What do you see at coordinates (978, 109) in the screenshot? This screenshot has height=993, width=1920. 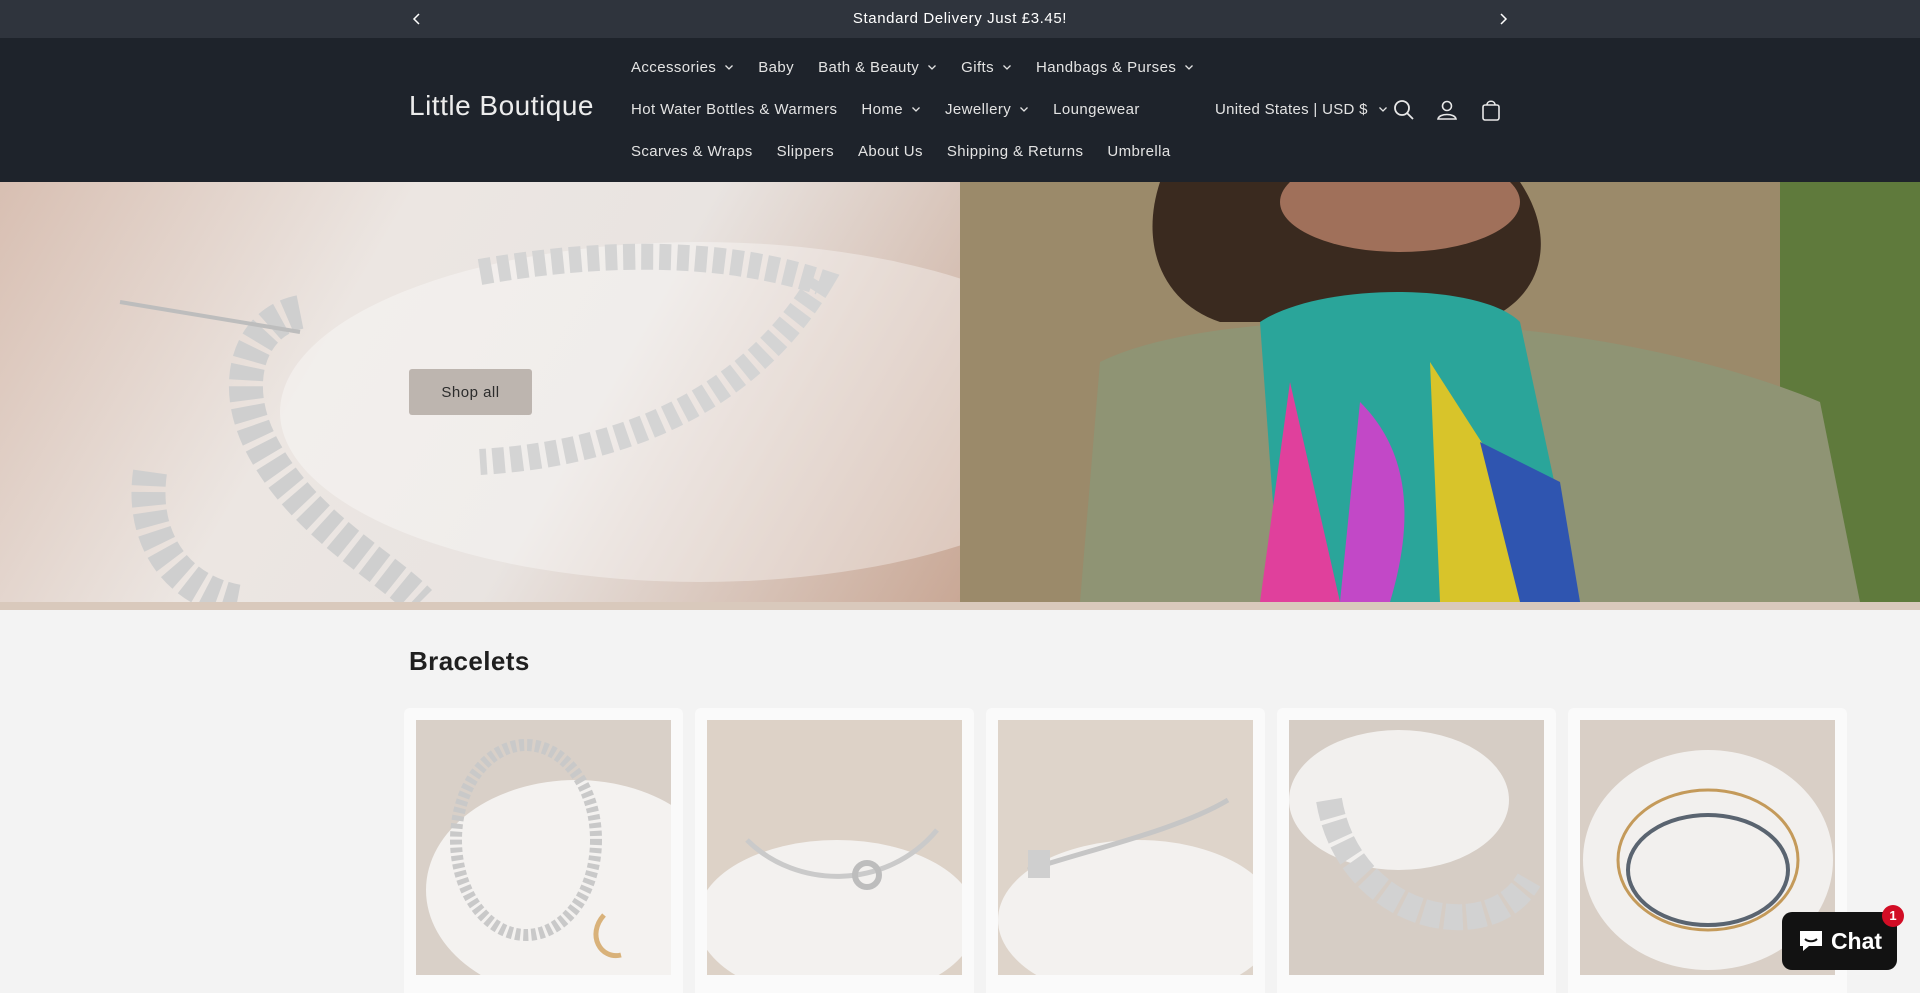 I see `nav-item-label: Jewellery` at bounding box center [978, 109].